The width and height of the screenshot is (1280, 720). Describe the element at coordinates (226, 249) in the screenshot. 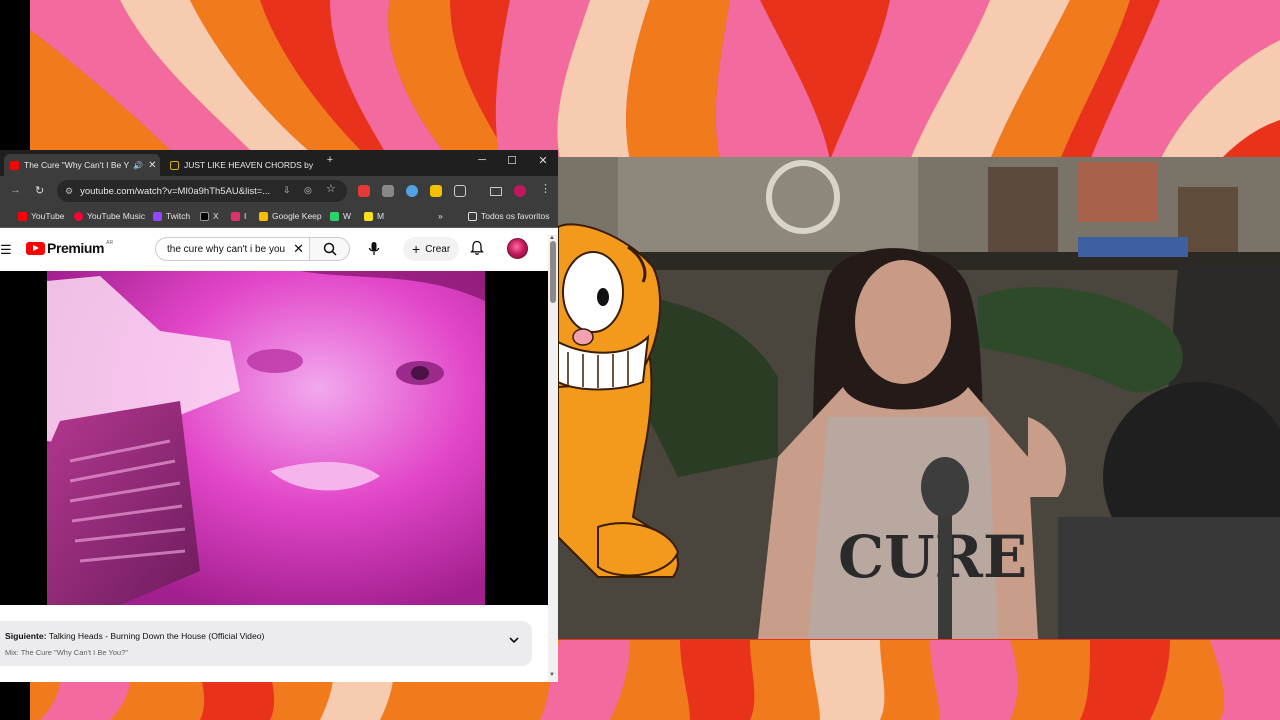

I see `search-query: the cure why can't i be you` at that location.